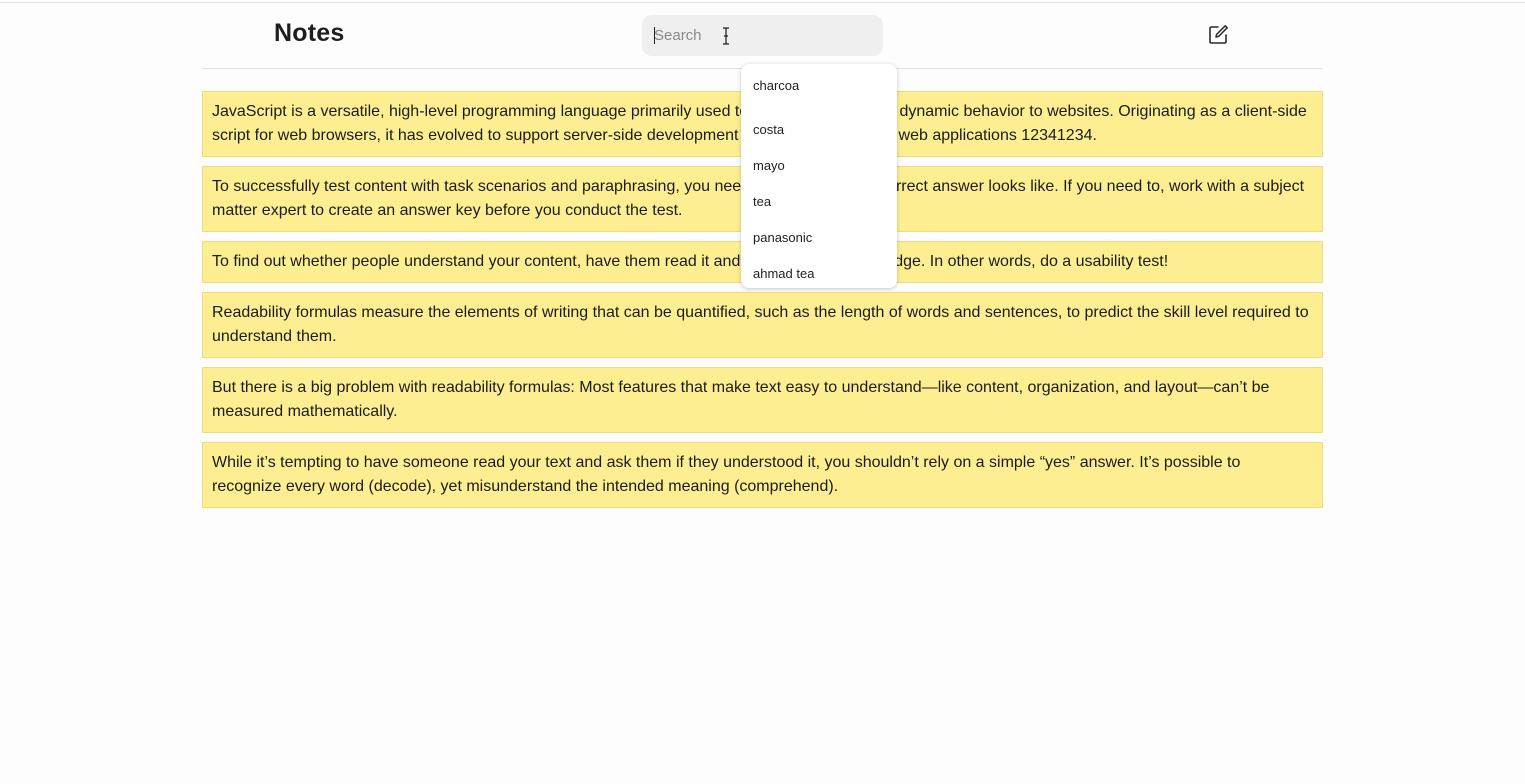 The image size is (1525, 784). What do you see at coordinates (819, 234) in the screenshot?
I see `suggestion-item: panasonic` at bounding box center [819, 234].